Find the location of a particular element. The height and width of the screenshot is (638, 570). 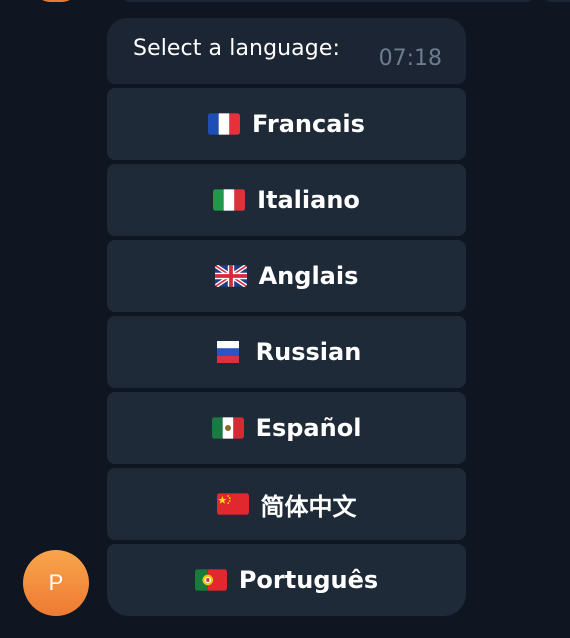

language-button-anglais: Anglais is located at coordinates (286, 276).